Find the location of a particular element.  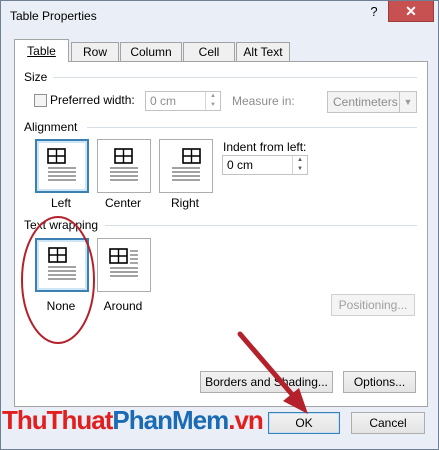

tab-table: Table is located at coordinates (41, 50).